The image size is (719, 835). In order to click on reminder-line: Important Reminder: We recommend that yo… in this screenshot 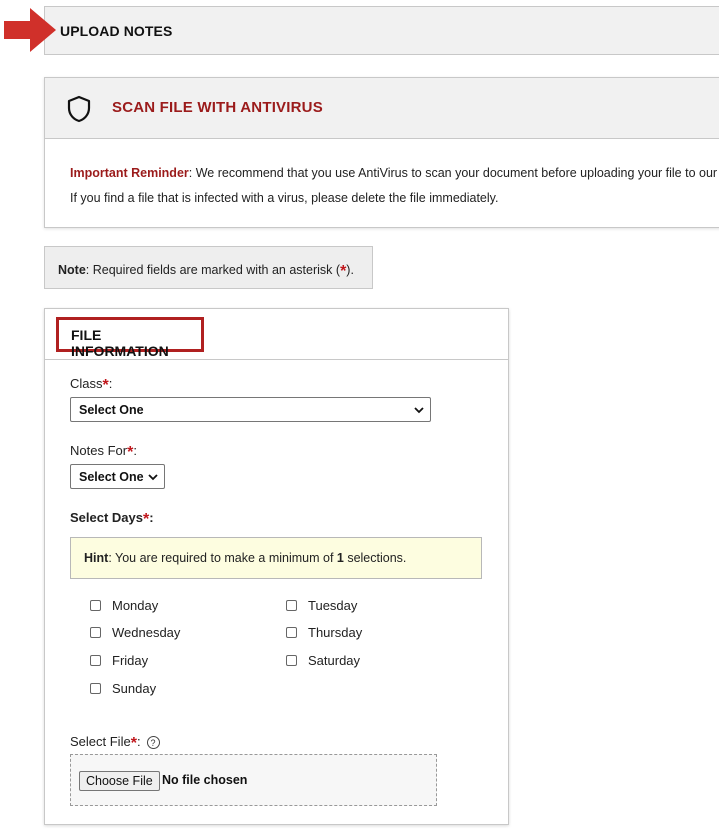, I will do `click(393, 173)`.